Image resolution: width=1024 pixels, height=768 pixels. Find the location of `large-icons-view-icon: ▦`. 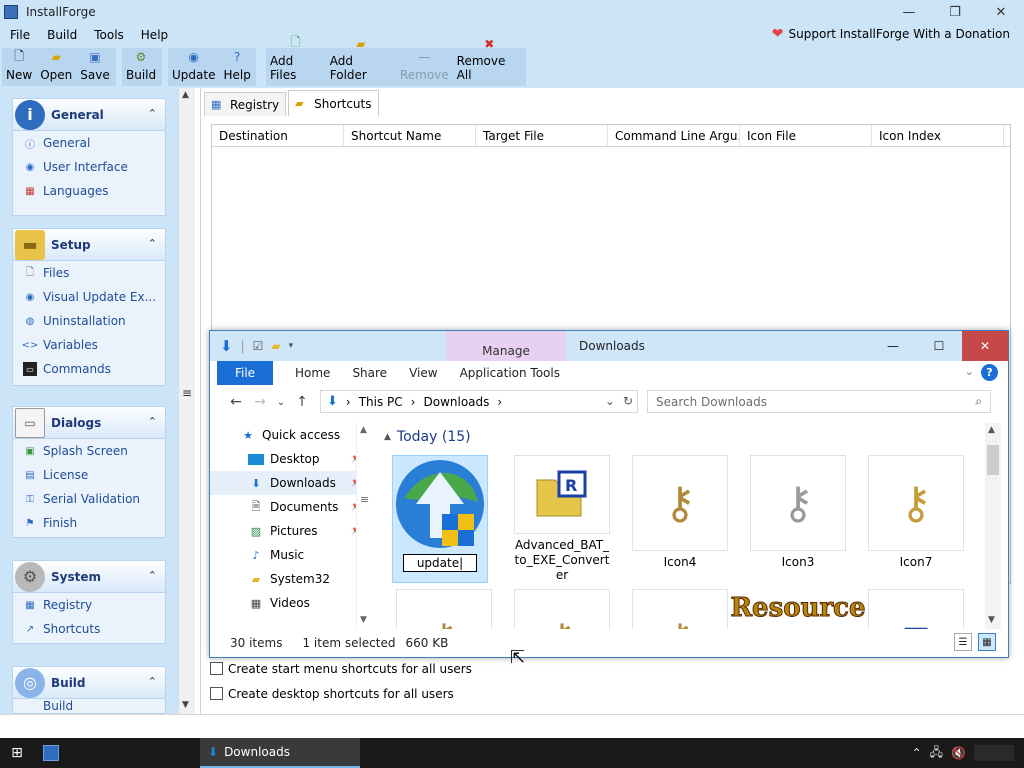

large-icons-view-icon: ▦ is located at coordinates (987, 642).